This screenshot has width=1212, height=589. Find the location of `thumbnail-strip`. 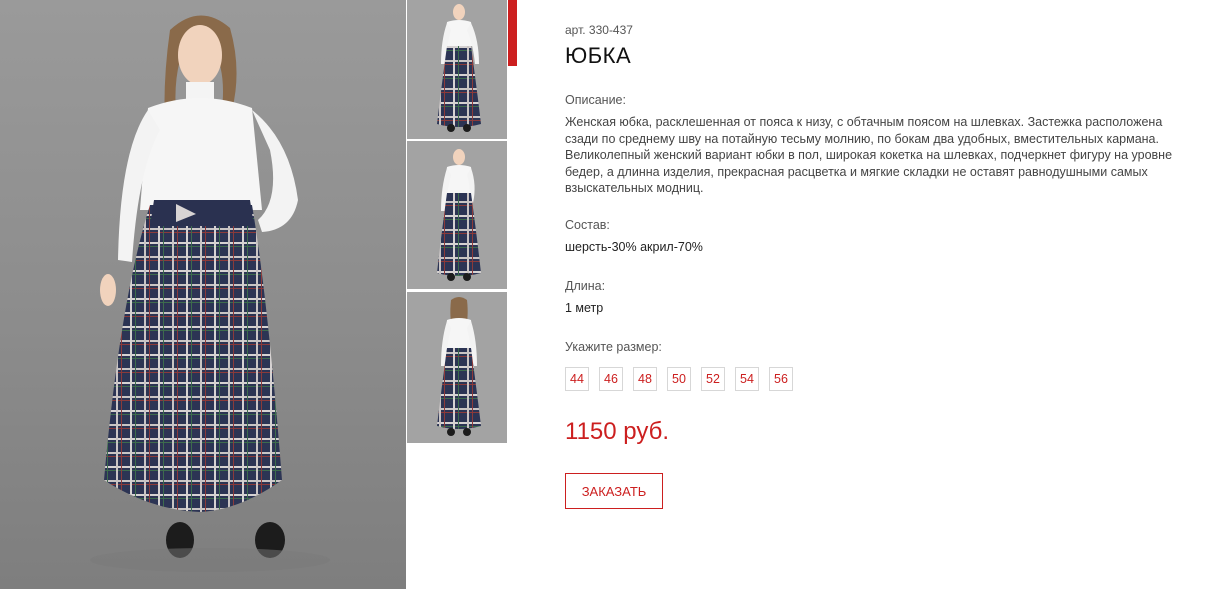

thumbnail-strip is located at coordinates (457, 221).